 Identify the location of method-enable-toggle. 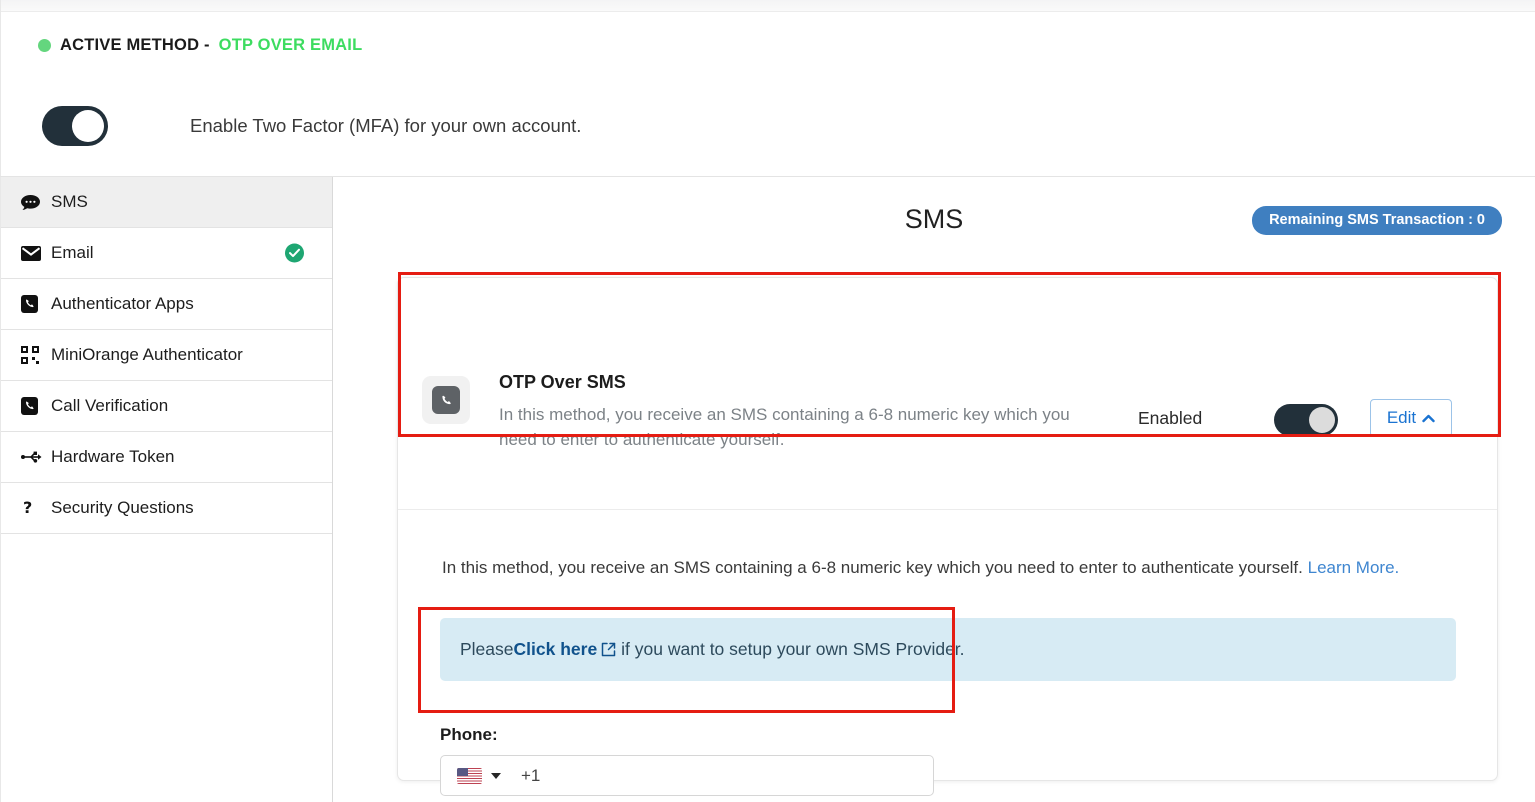
(1306, 420).